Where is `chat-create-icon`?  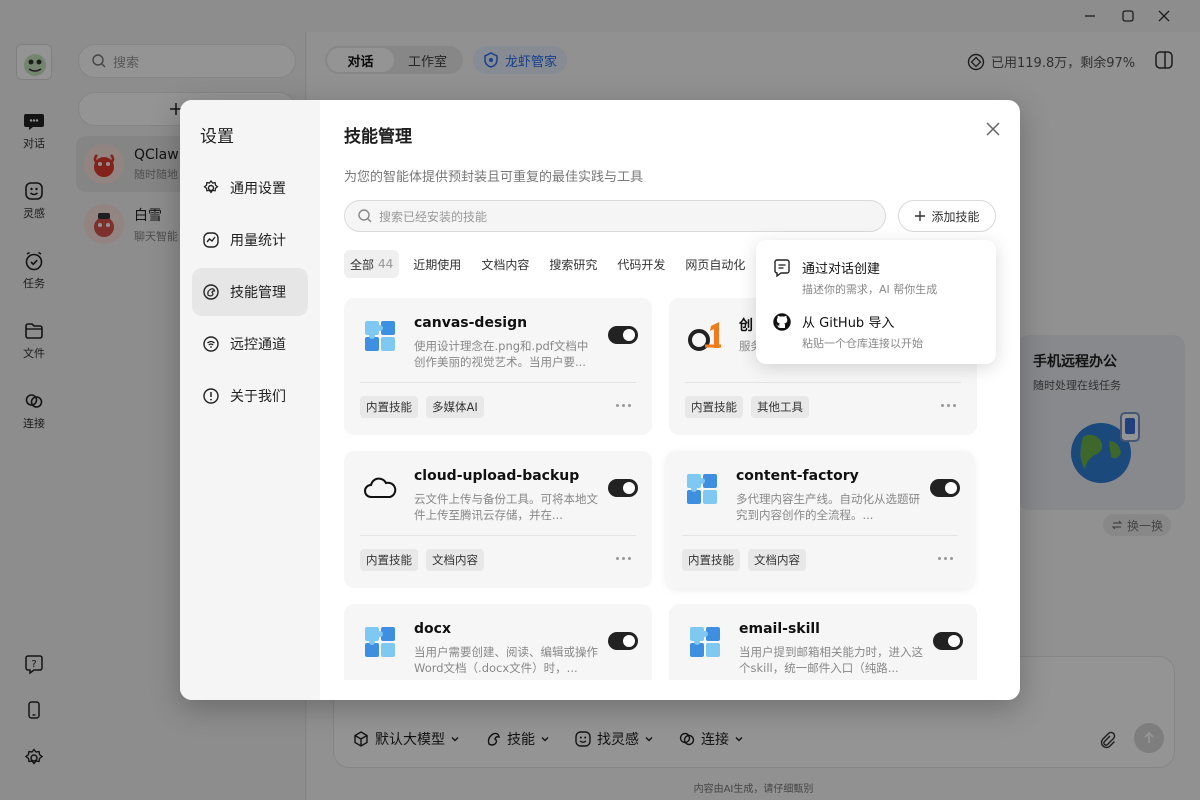
chat-create-icon is located at coordinates (782, 268).